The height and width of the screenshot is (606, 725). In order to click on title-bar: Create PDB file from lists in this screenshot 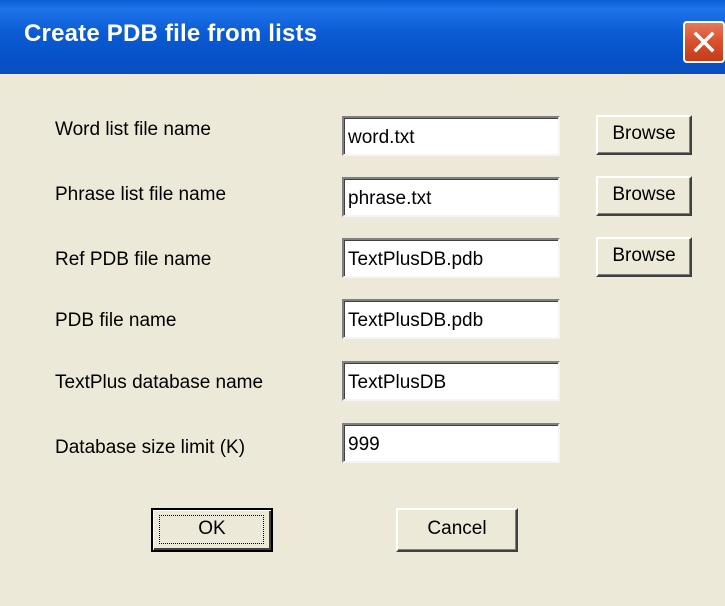, I will do `click(362, 37)`.